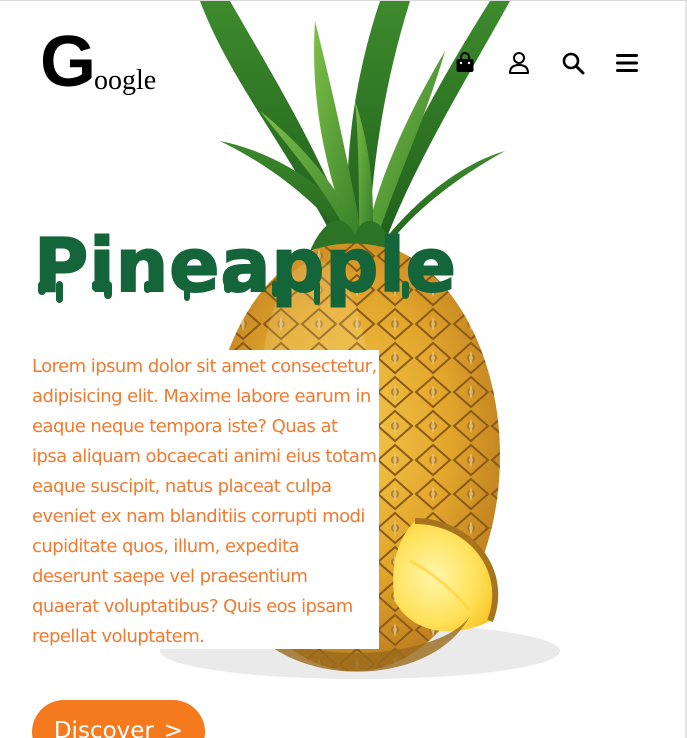 The width and height of the screenshot is (687, 738). Describe the element at coordinates (627, 63) in the screenshot. I see `menu-icon` at that location.